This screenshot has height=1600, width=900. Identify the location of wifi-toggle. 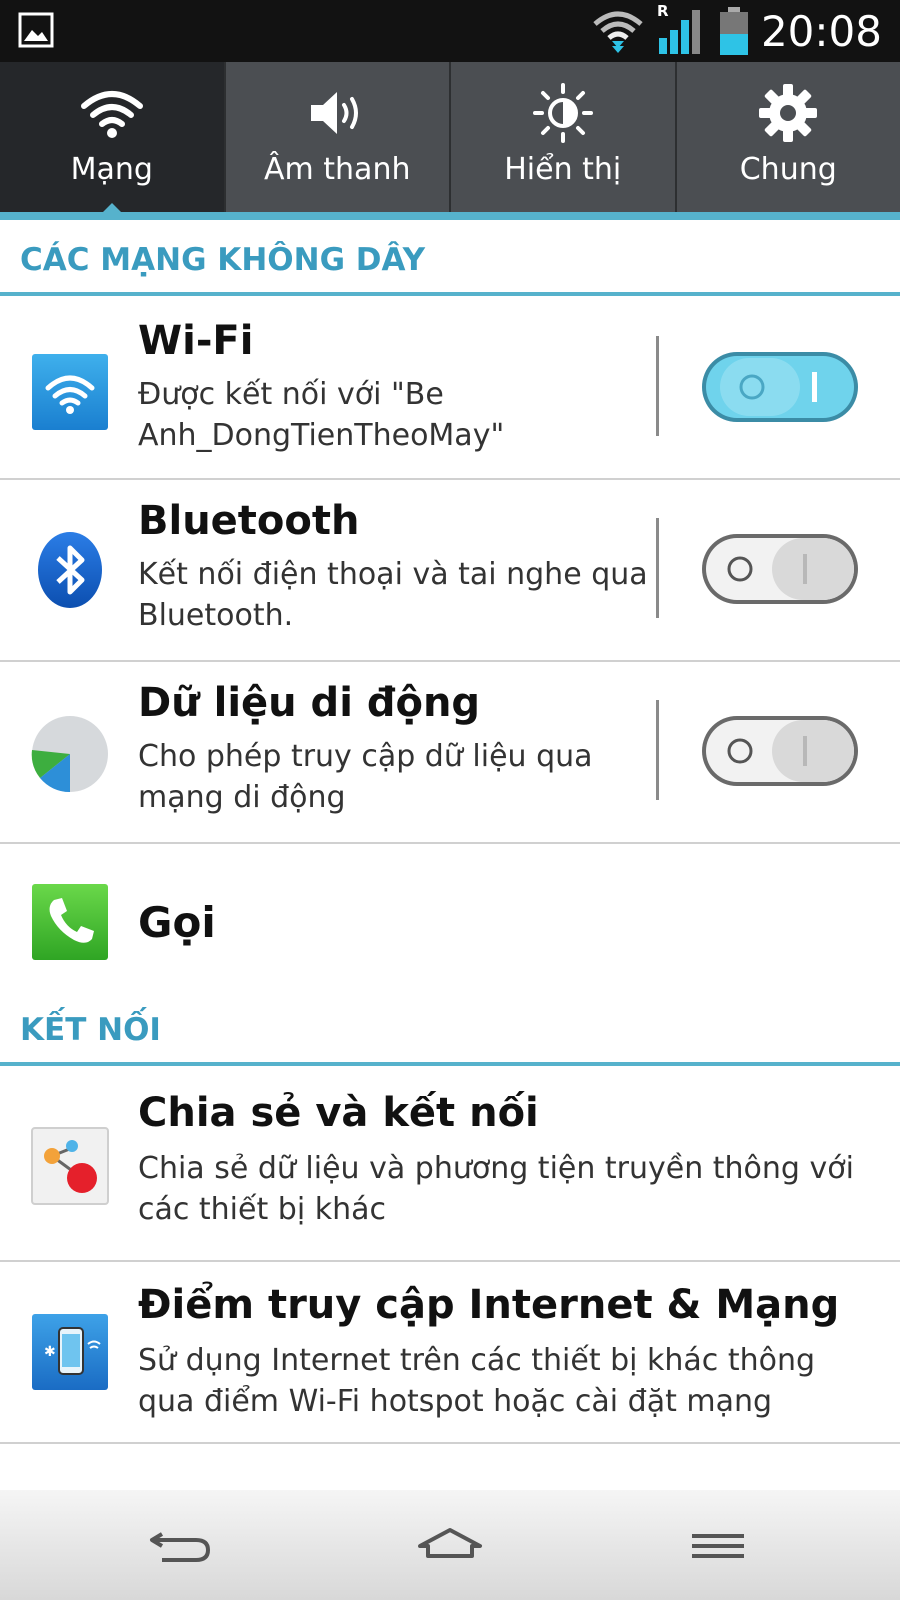
(780, 387).